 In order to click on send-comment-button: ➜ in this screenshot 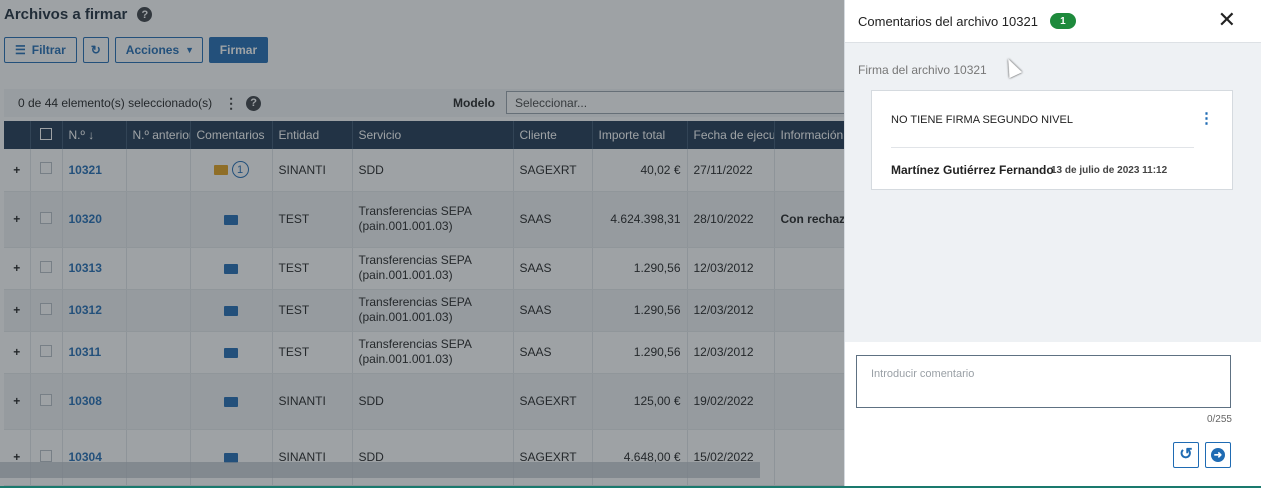, I will do `click(1218, 455)`.